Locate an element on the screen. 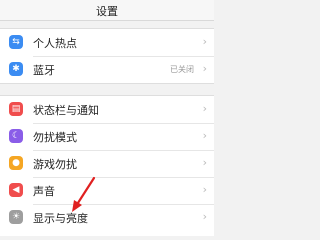 This screenshot has width=320, height=240. row-sound-label: 声音 is located at coordinates (44, 191).